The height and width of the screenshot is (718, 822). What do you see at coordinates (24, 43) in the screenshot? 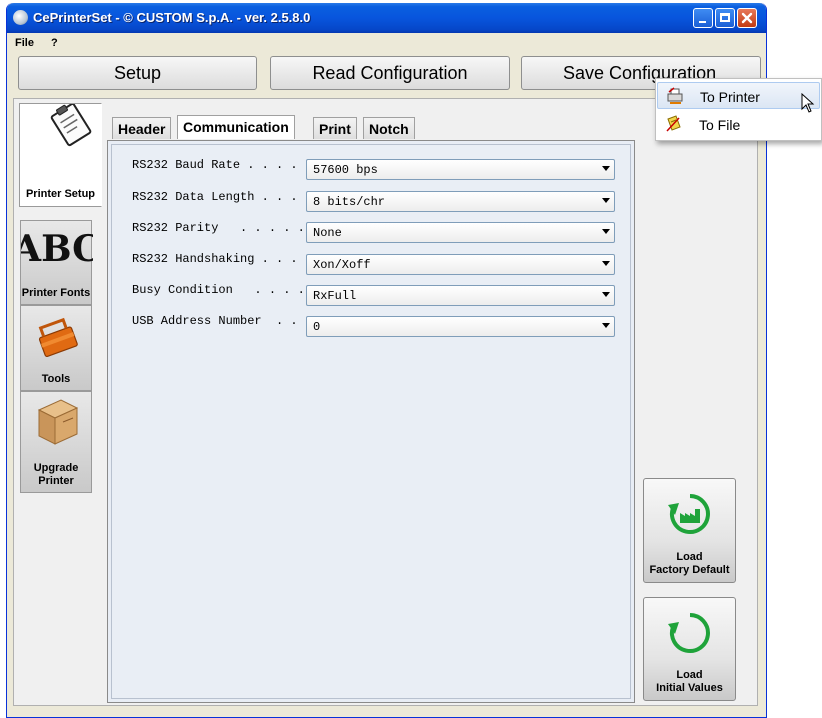
I see `menu-file: File` at bounding box center [24, 43].